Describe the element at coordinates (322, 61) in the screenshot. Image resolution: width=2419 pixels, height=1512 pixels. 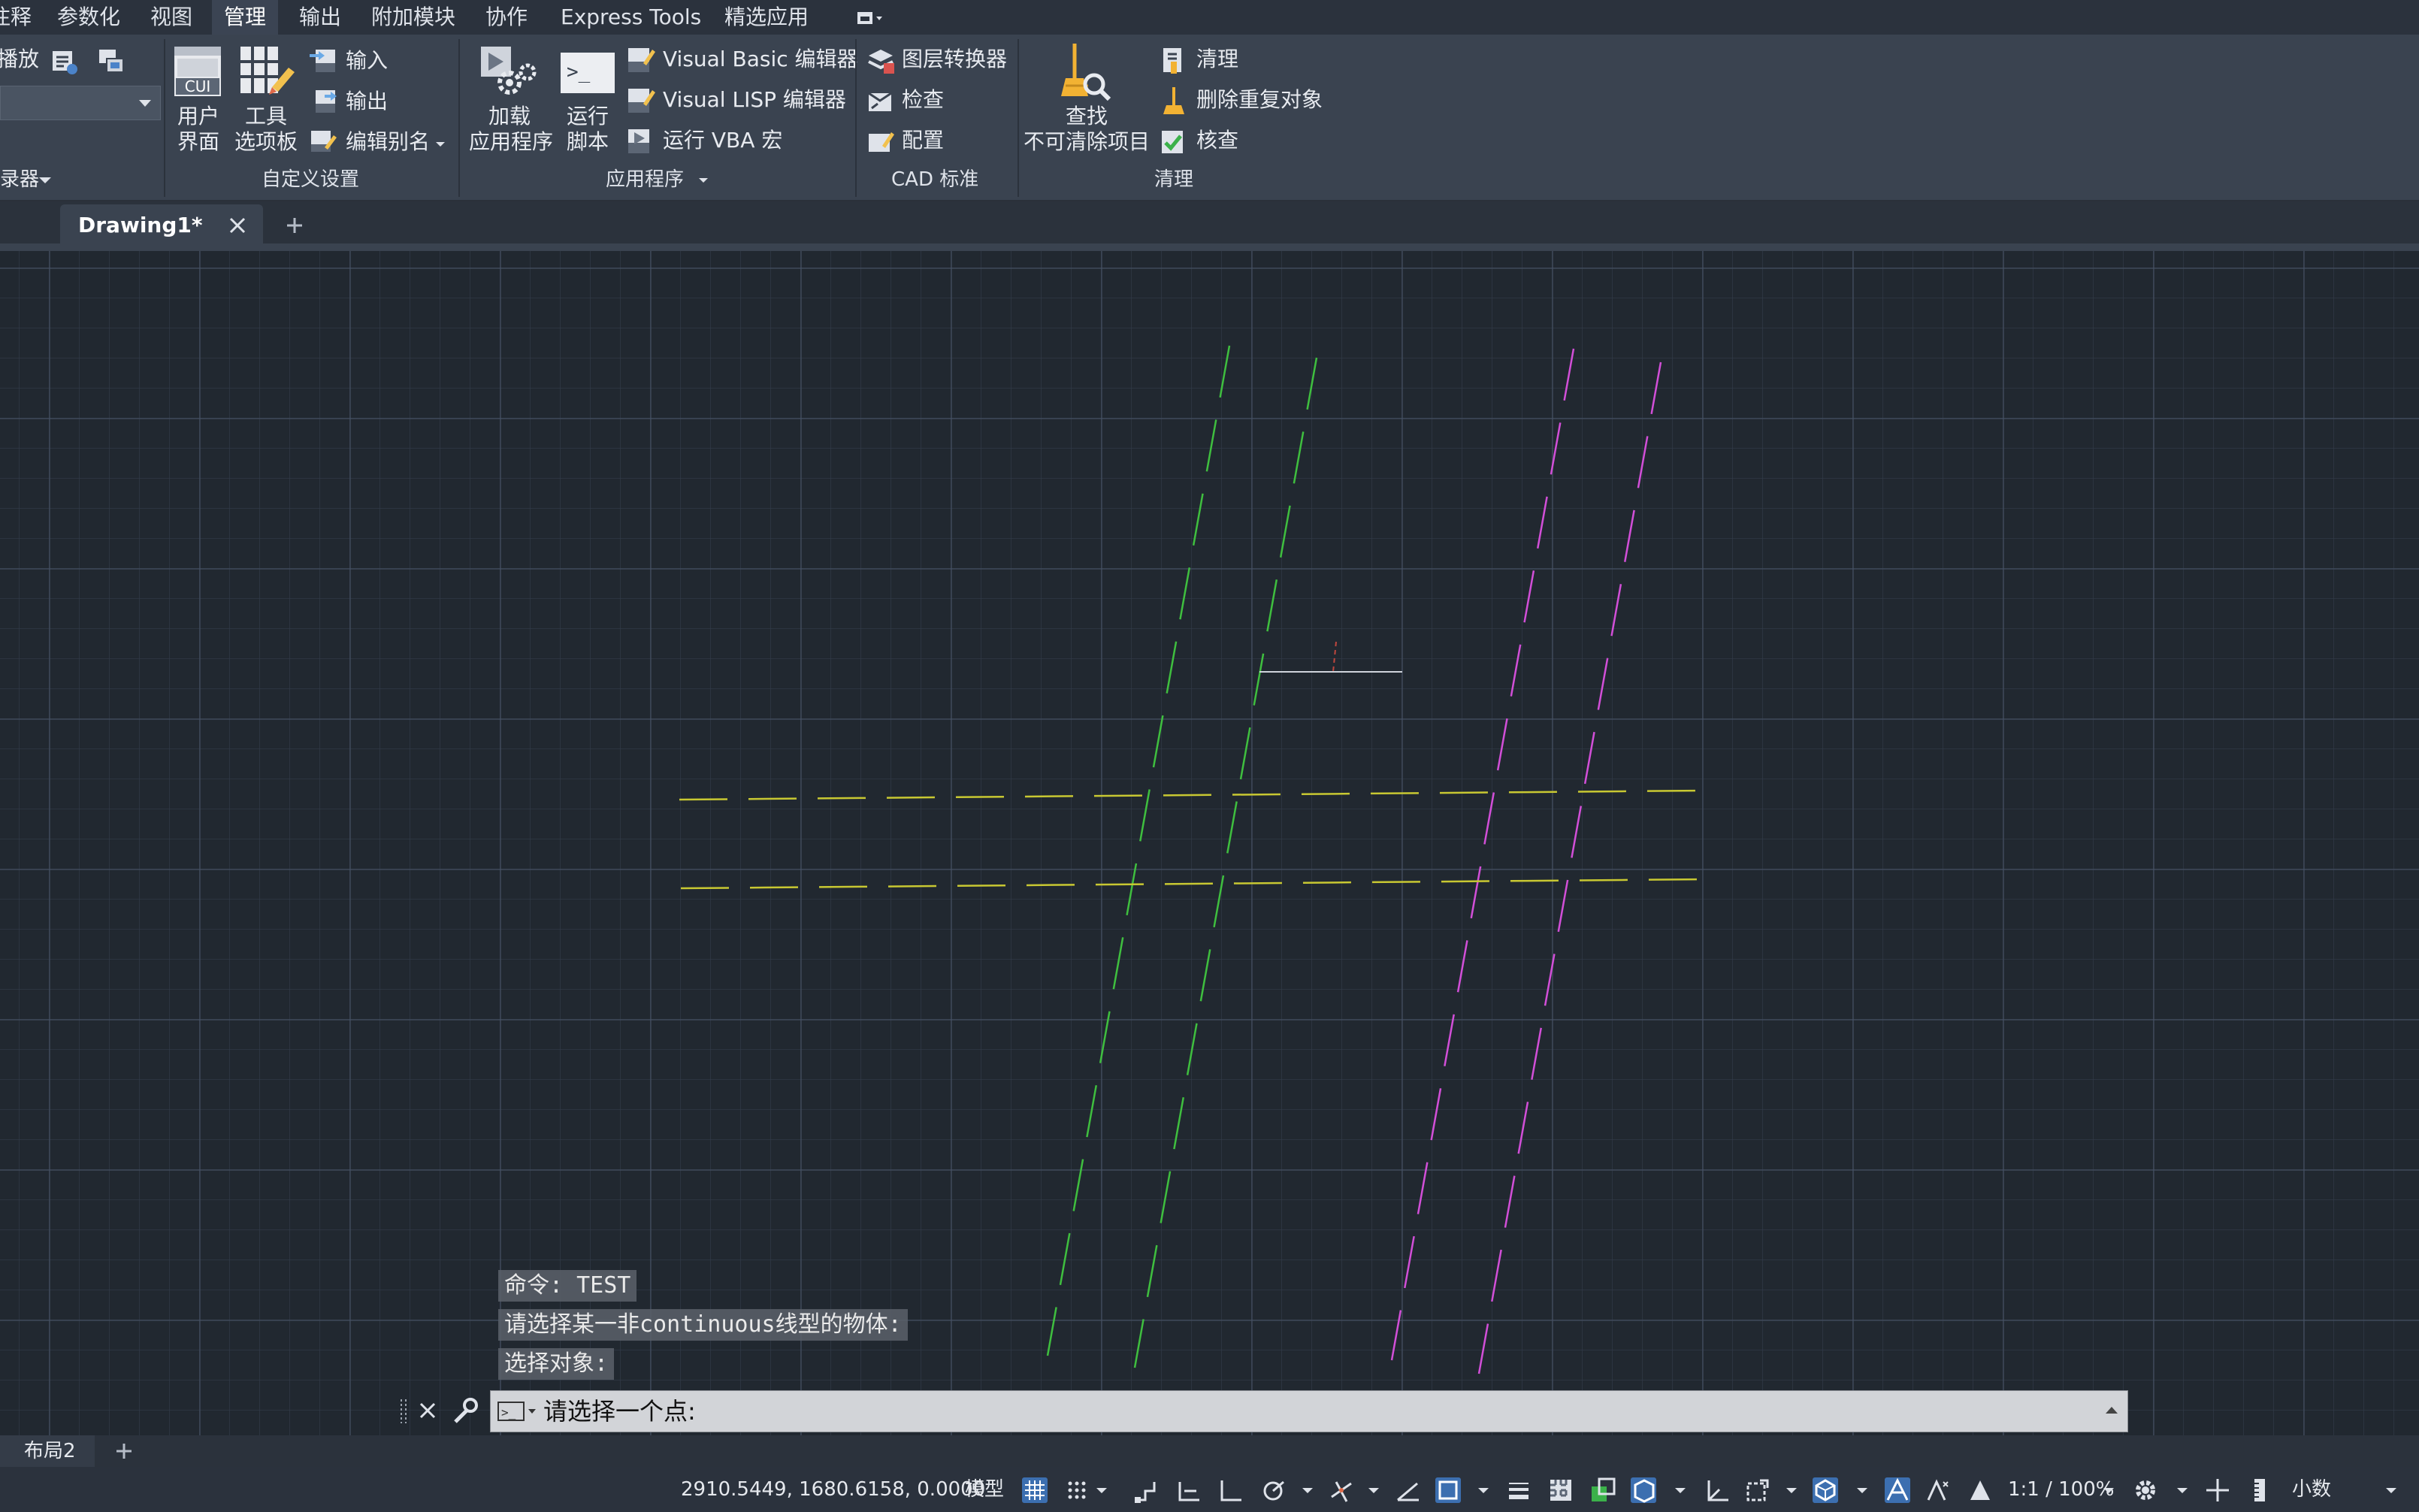
I see `import-icon` at that location.